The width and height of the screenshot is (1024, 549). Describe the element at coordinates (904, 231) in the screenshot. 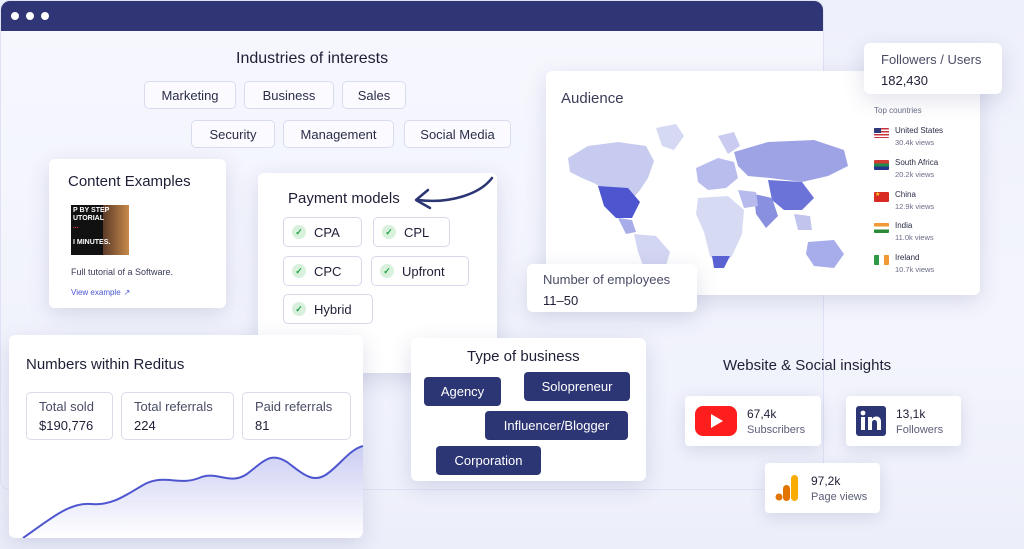

I see `country-row: India 11.0k views` at that location.